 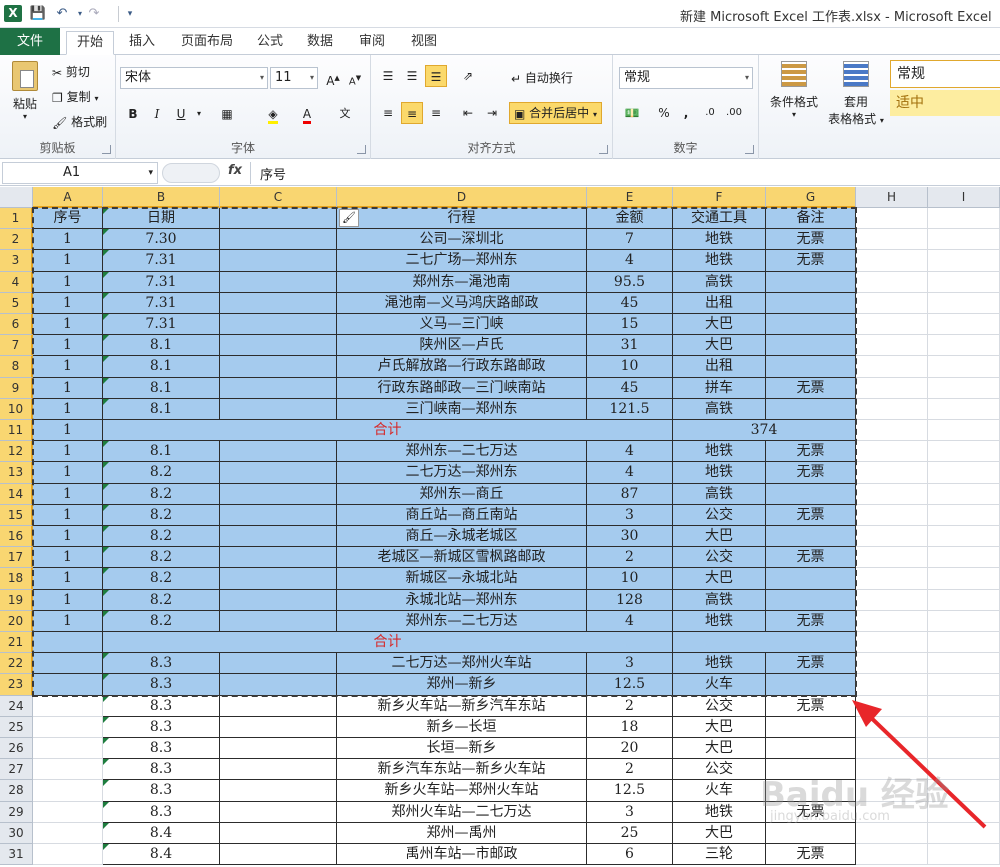 What do you see at coordinates (685, 148) in the screenshot?
I see `number-group-label: 数字` at bounding box center [685, 148].